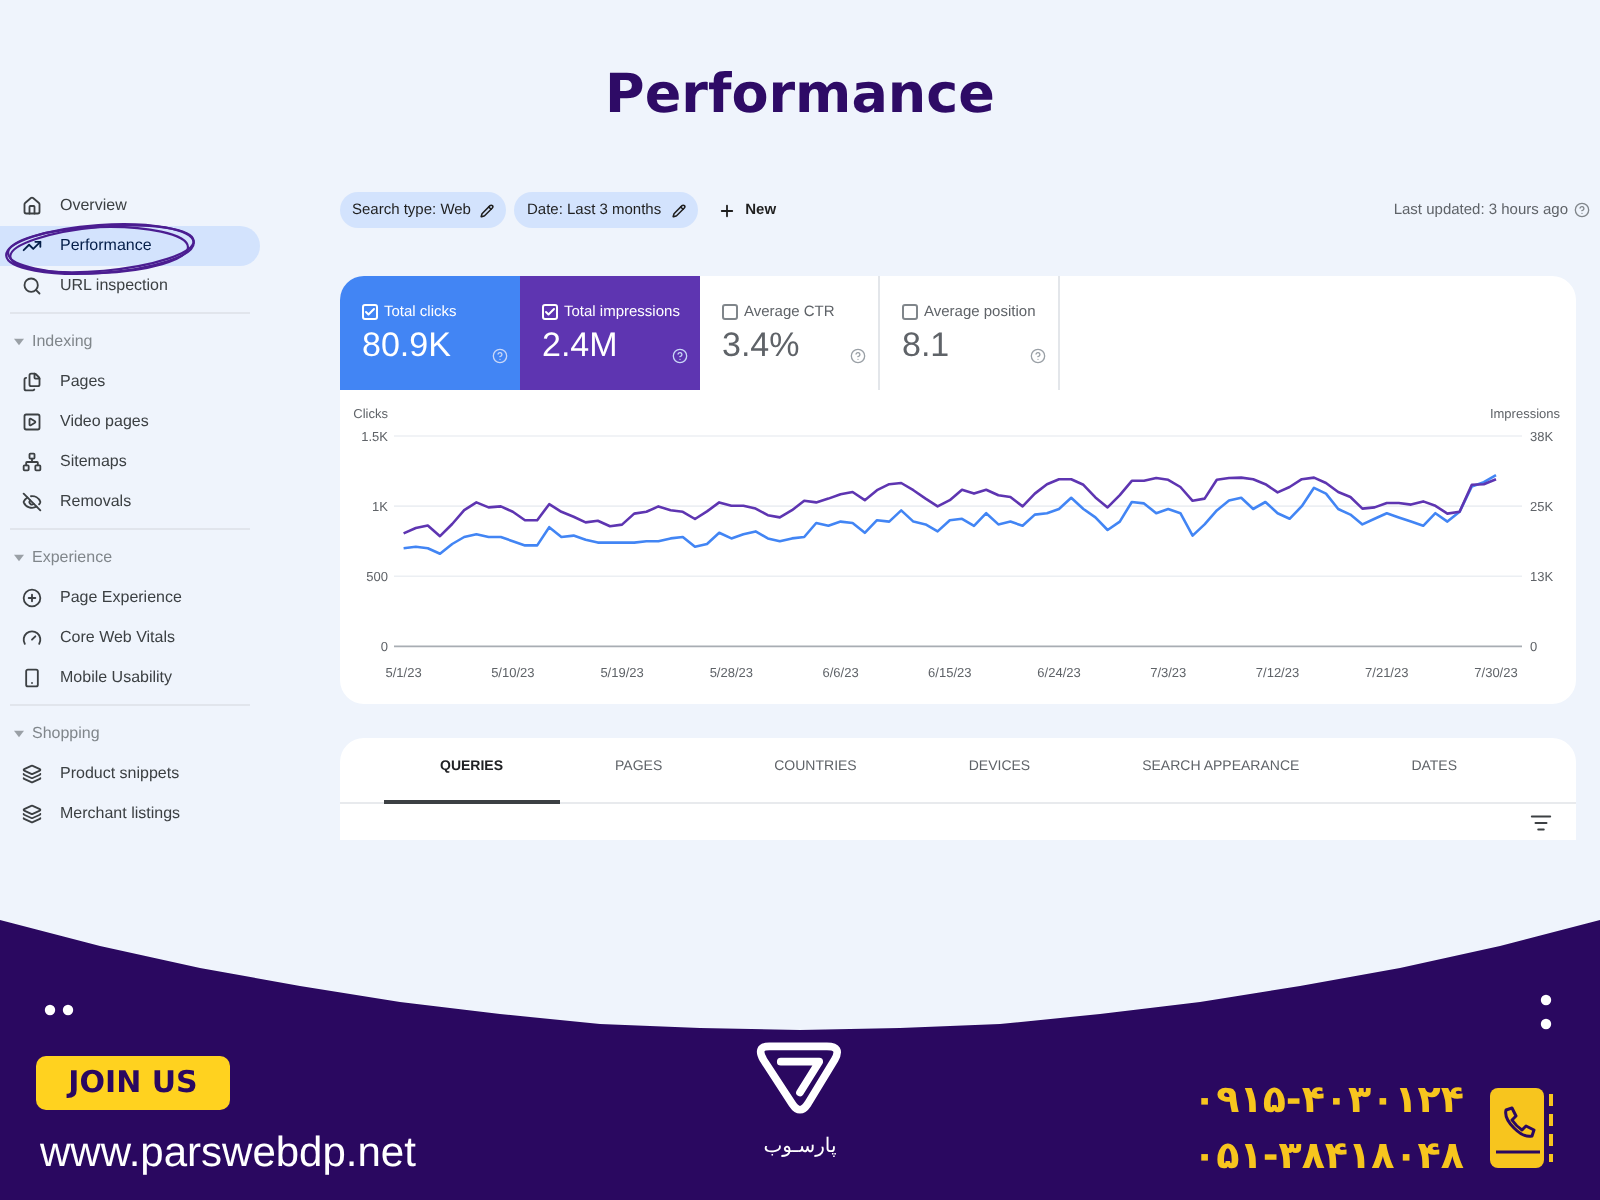 The height and width of the screenshot is (1200, 1600). I want to click on gauge-icon, so click(32, 638).